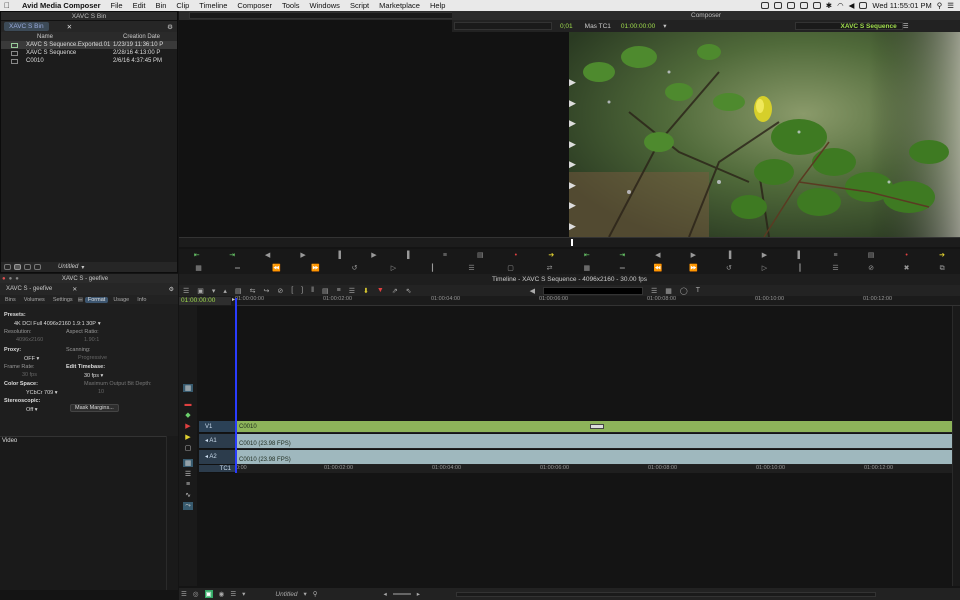  What do you see at coordinates (684, 291) in the screenshot?
I see `circle-icon: ◯` at bounding box center [684, 291].